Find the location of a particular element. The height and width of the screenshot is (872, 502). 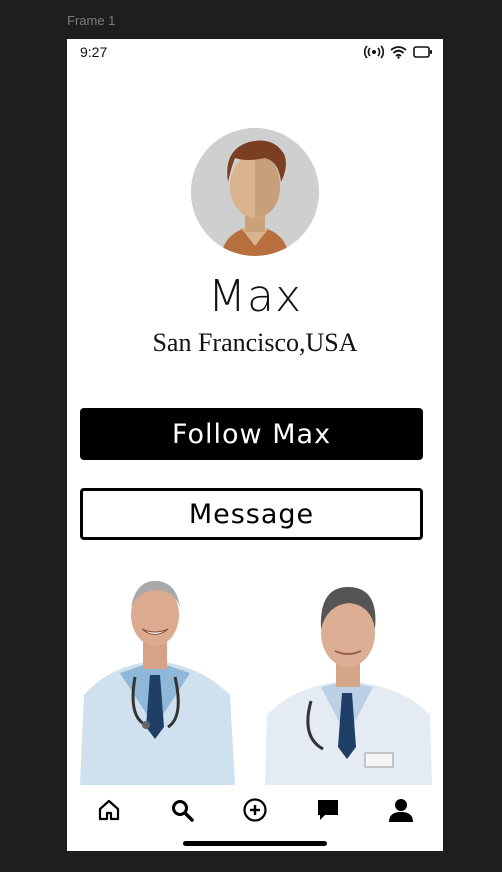

battery-icon is located at coordinates (422, 52).